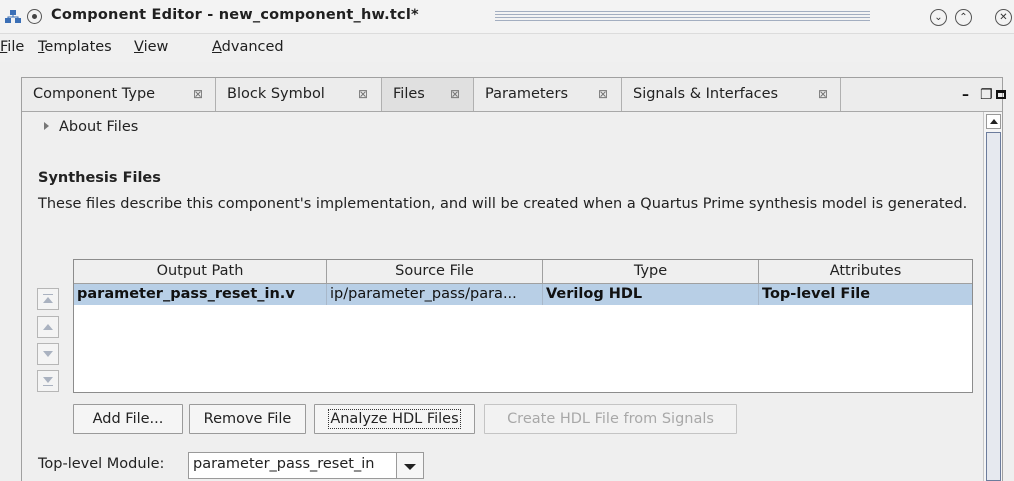 The height and width of the screenshot is (481, 1014). What do you see at coordinates (94, 94) in the screenshot?
I see `tab-label: Component Type` at bounding box center [94, 94].